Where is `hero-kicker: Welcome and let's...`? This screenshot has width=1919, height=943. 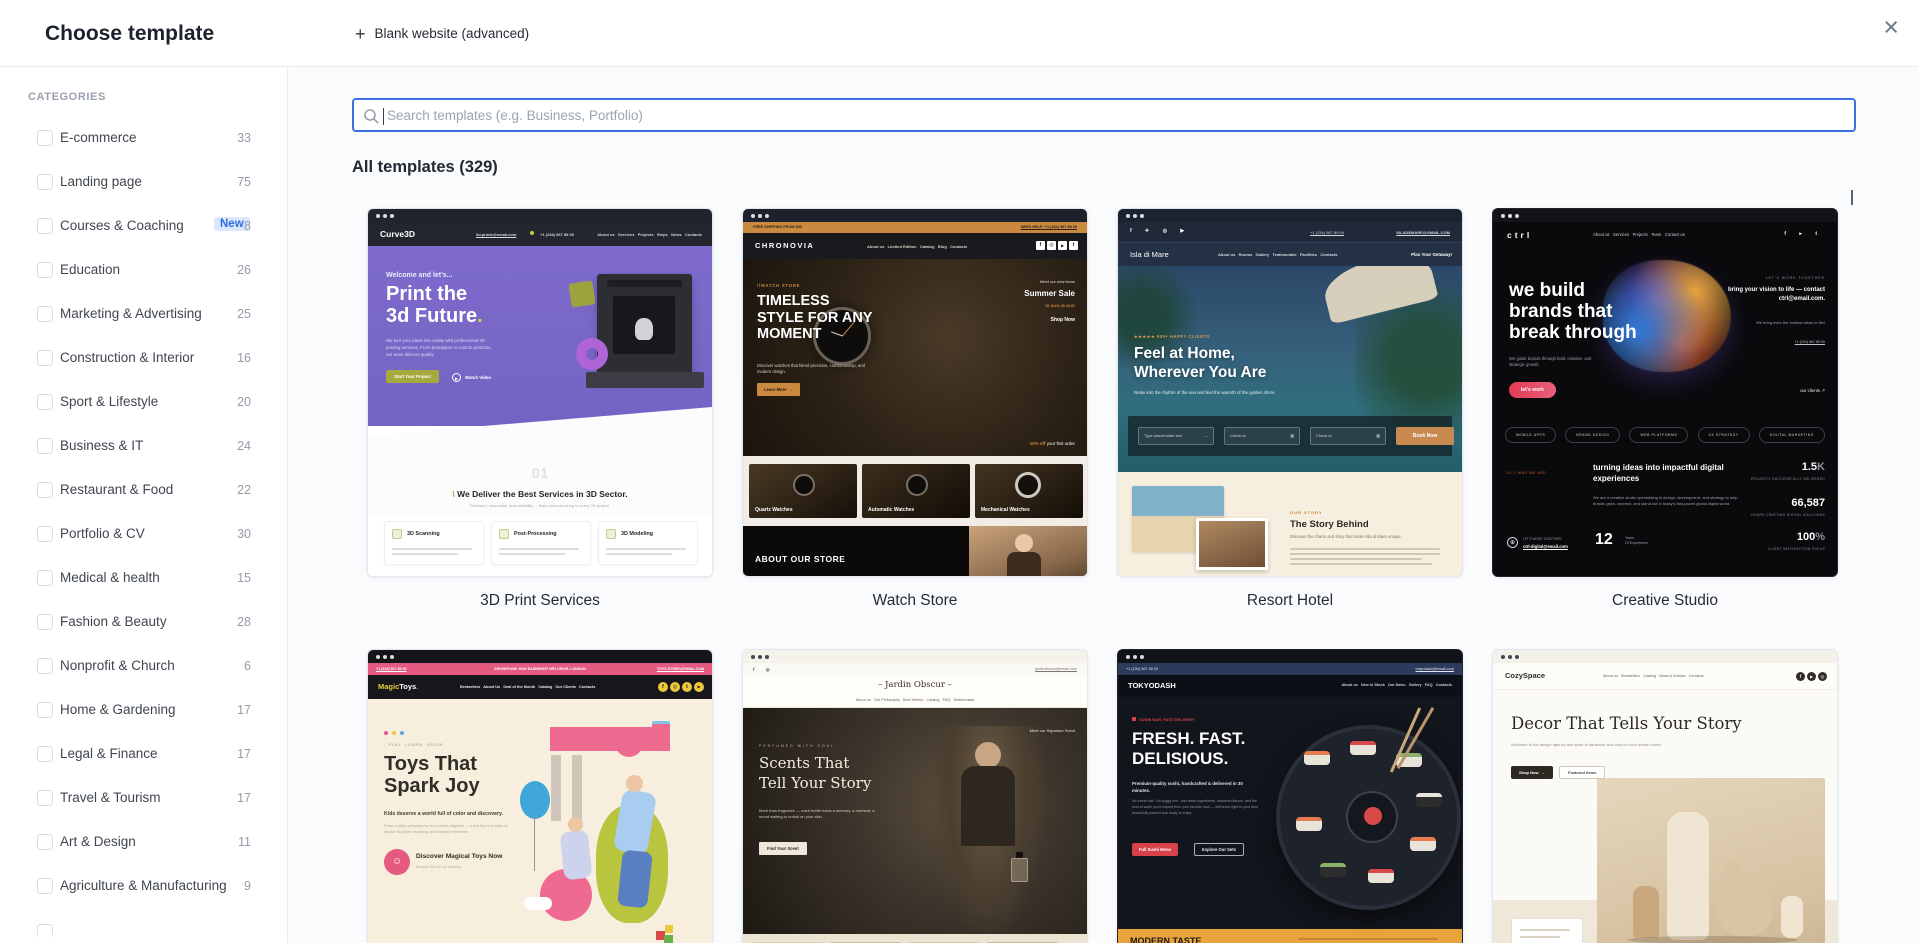
hero-kicker: Welcome and let's... is located at coordinates (419, 275).